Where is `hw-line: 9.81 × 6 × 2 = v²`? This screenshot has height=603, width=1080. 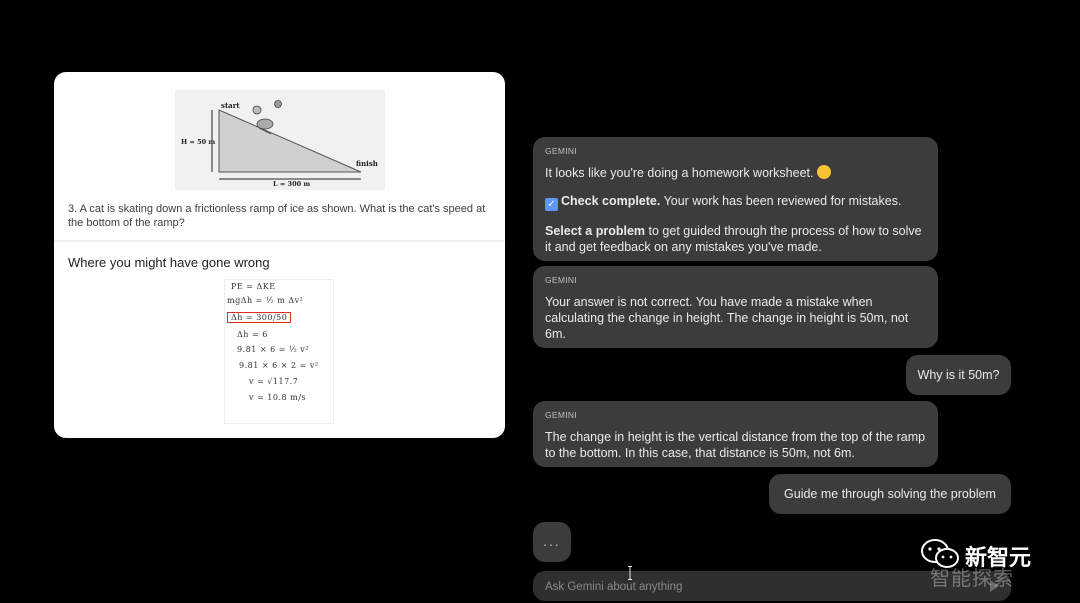
hw-line: 9.81 × 6 × 2 = v² is located at coordinates (279, 365).